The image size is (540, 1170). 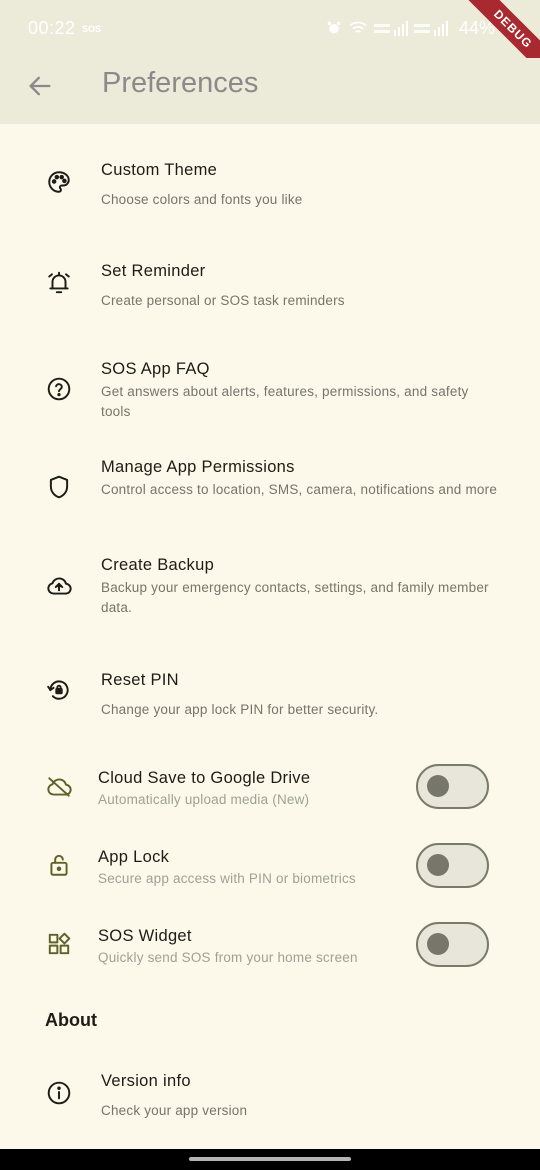 I want to click on toggle-title: Cloud Save to Google Drive, so click(x=204, y=778).